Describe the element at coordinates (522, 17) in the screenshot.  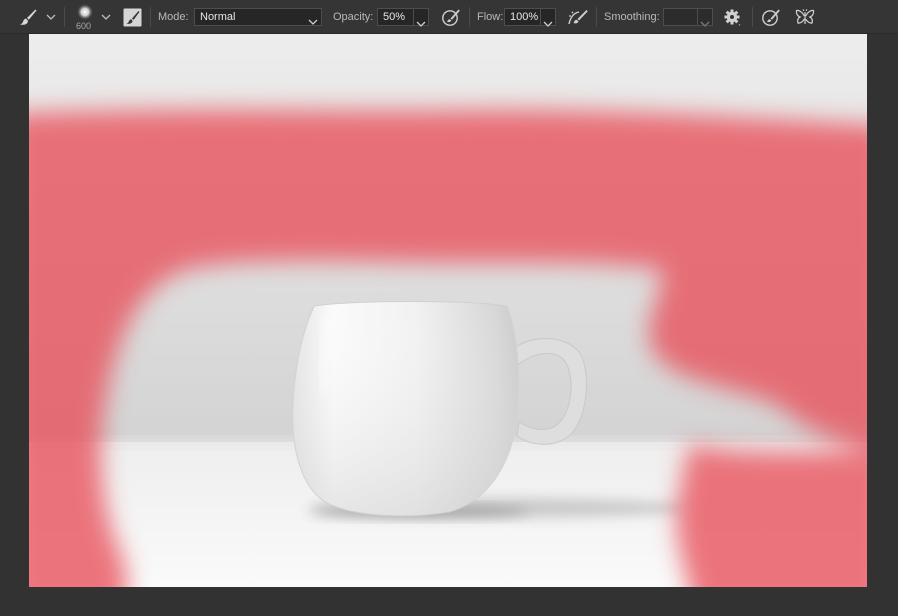
I see `flow-input: 100%` at that location.